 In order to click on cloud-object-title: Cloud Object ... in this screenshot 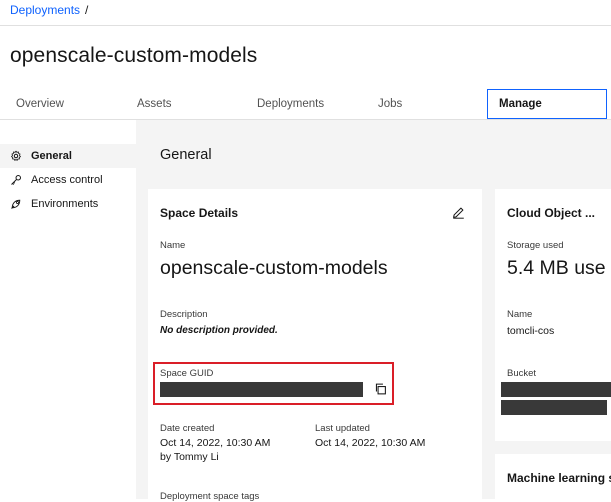, I will do `click(551, 213)`.